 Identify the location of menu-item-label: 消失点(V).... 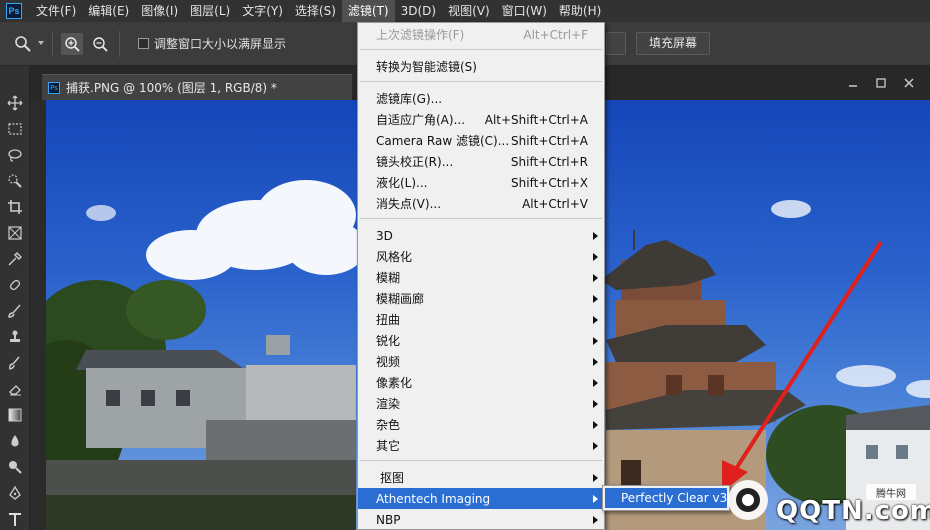
(409, 204).